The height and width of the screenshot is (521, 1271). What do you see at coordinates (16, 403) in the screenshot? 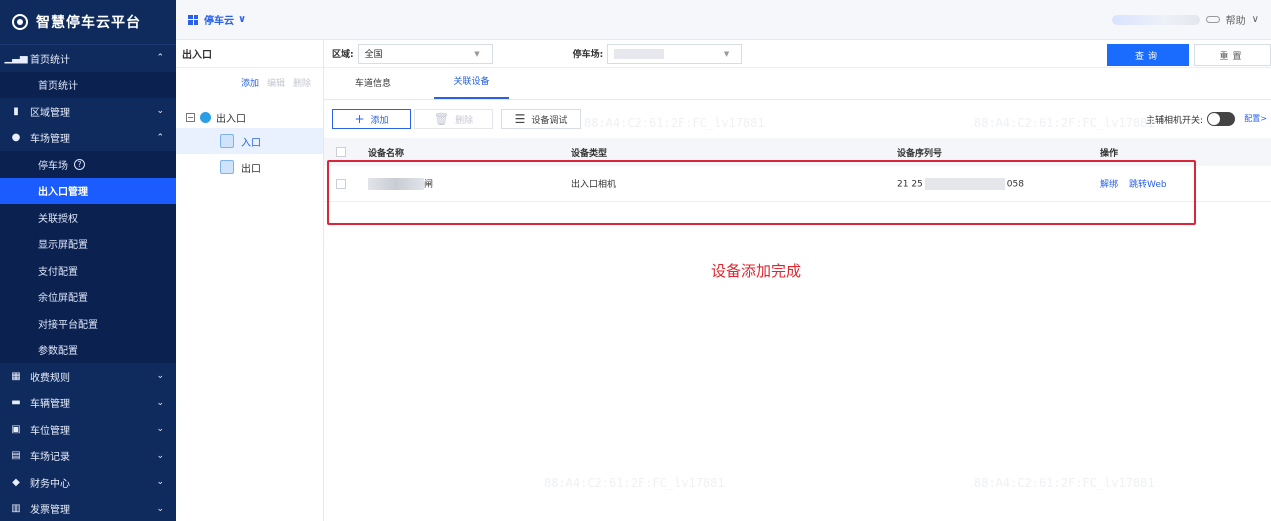
I see `car-icon: ▬` at bounding box center [16, 403].